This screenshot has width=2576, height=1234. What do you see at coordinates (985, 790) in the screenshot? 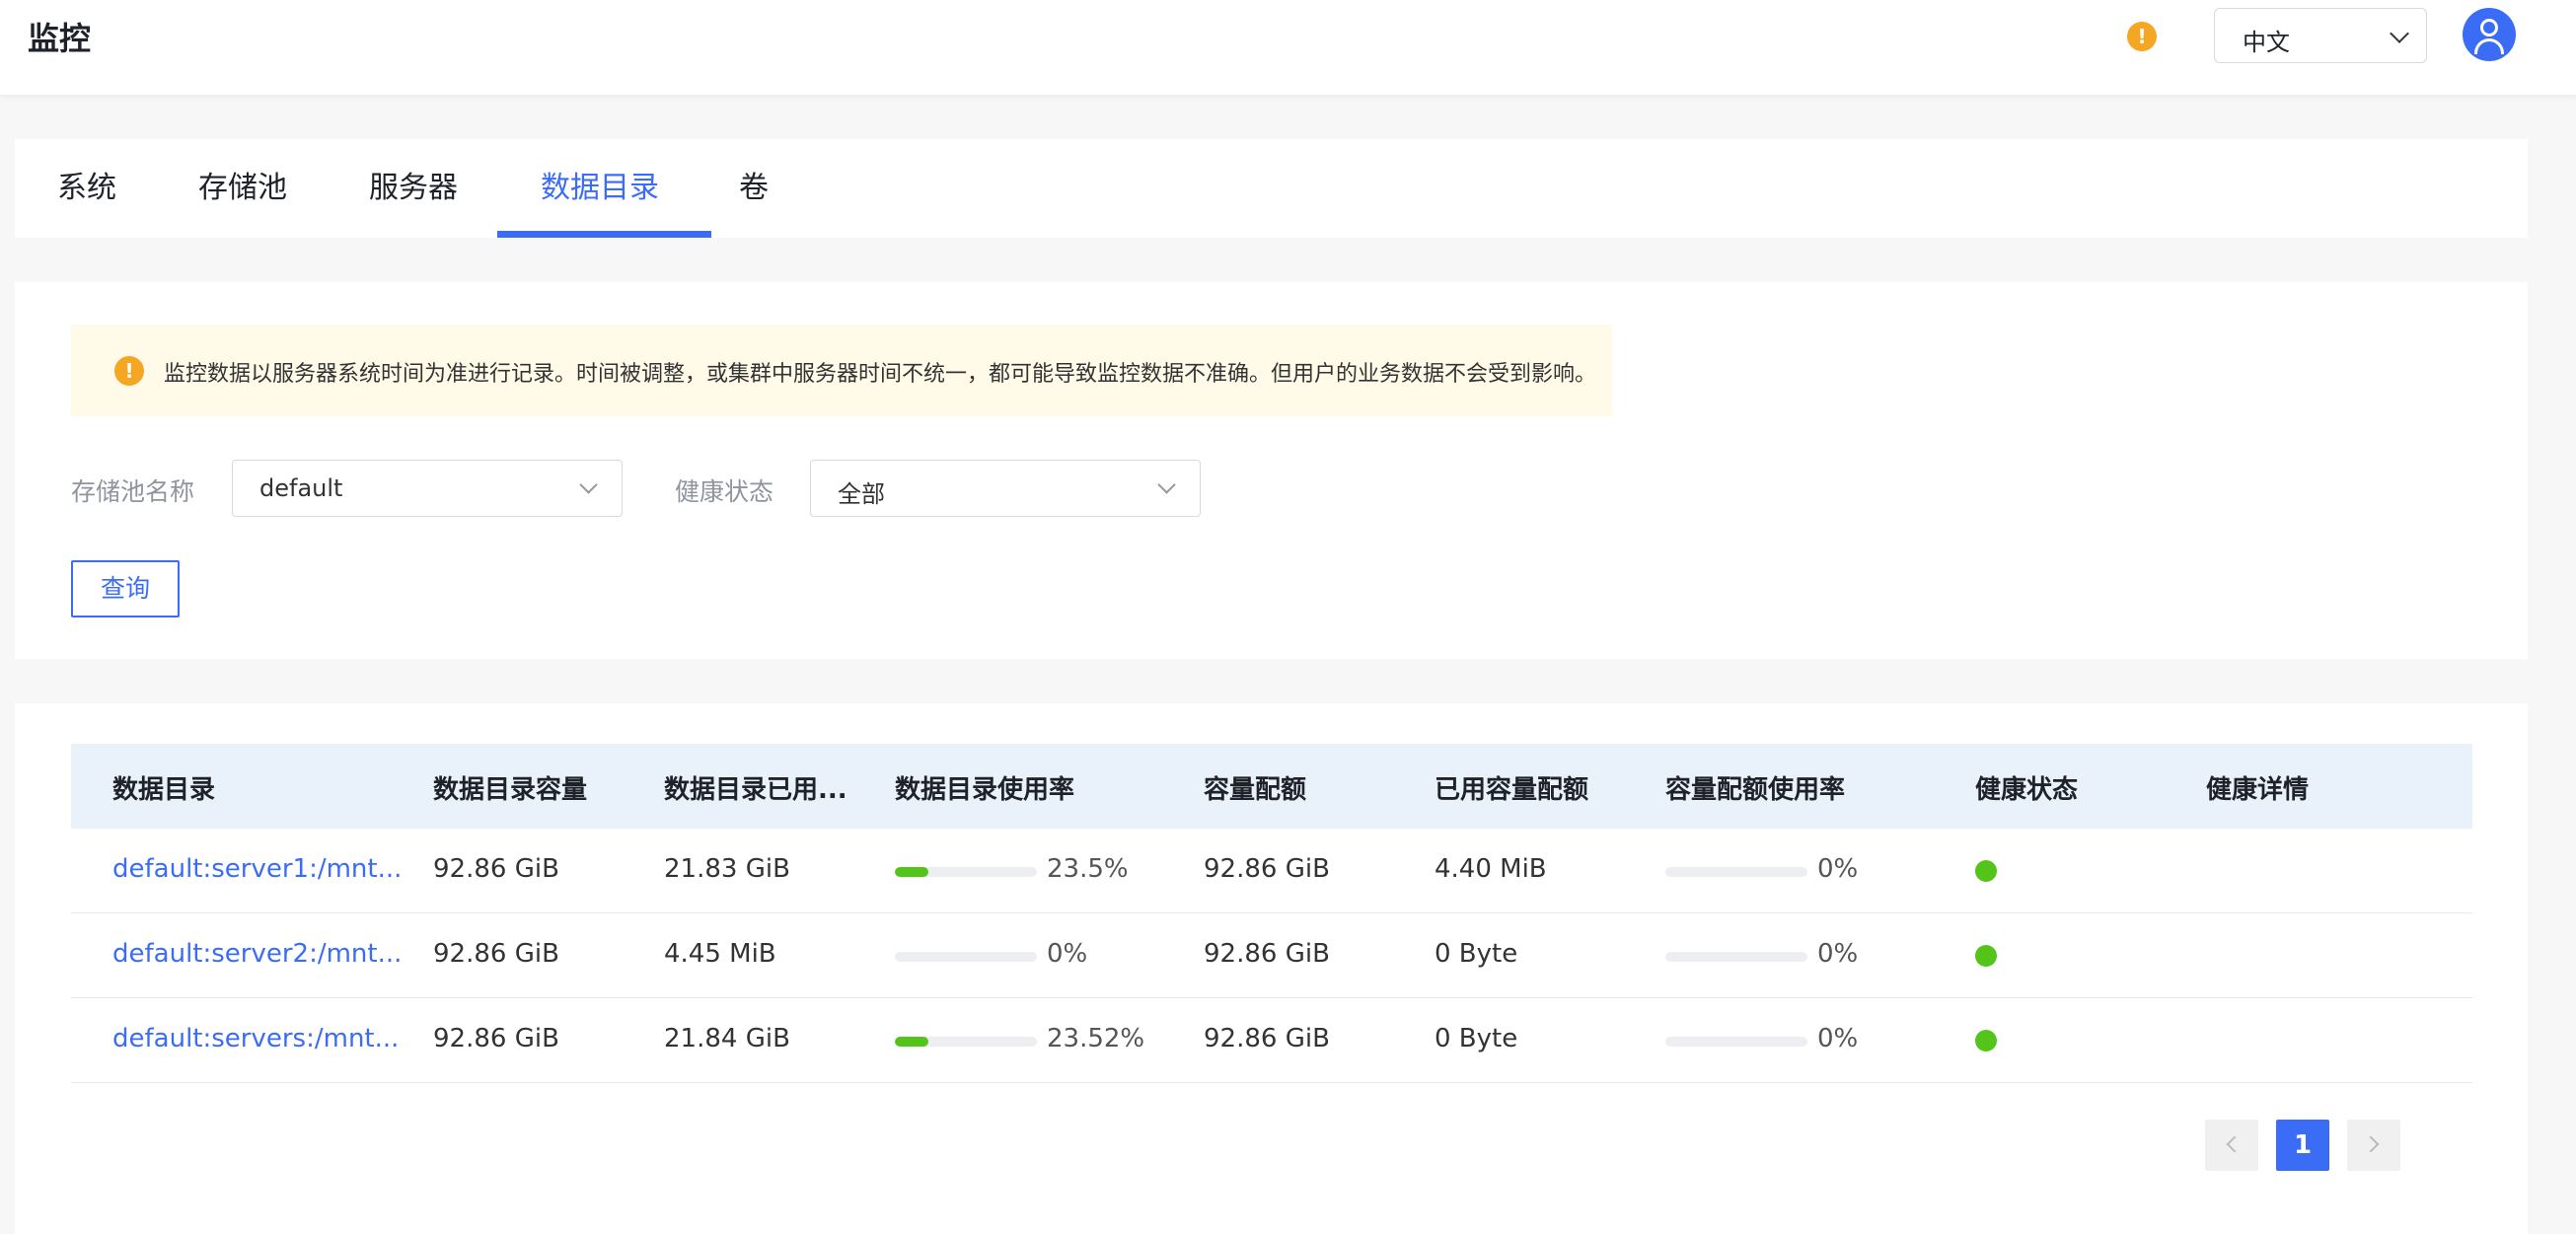
I see `column-header: 数据目录使用率` at bounding box center [985, 790].